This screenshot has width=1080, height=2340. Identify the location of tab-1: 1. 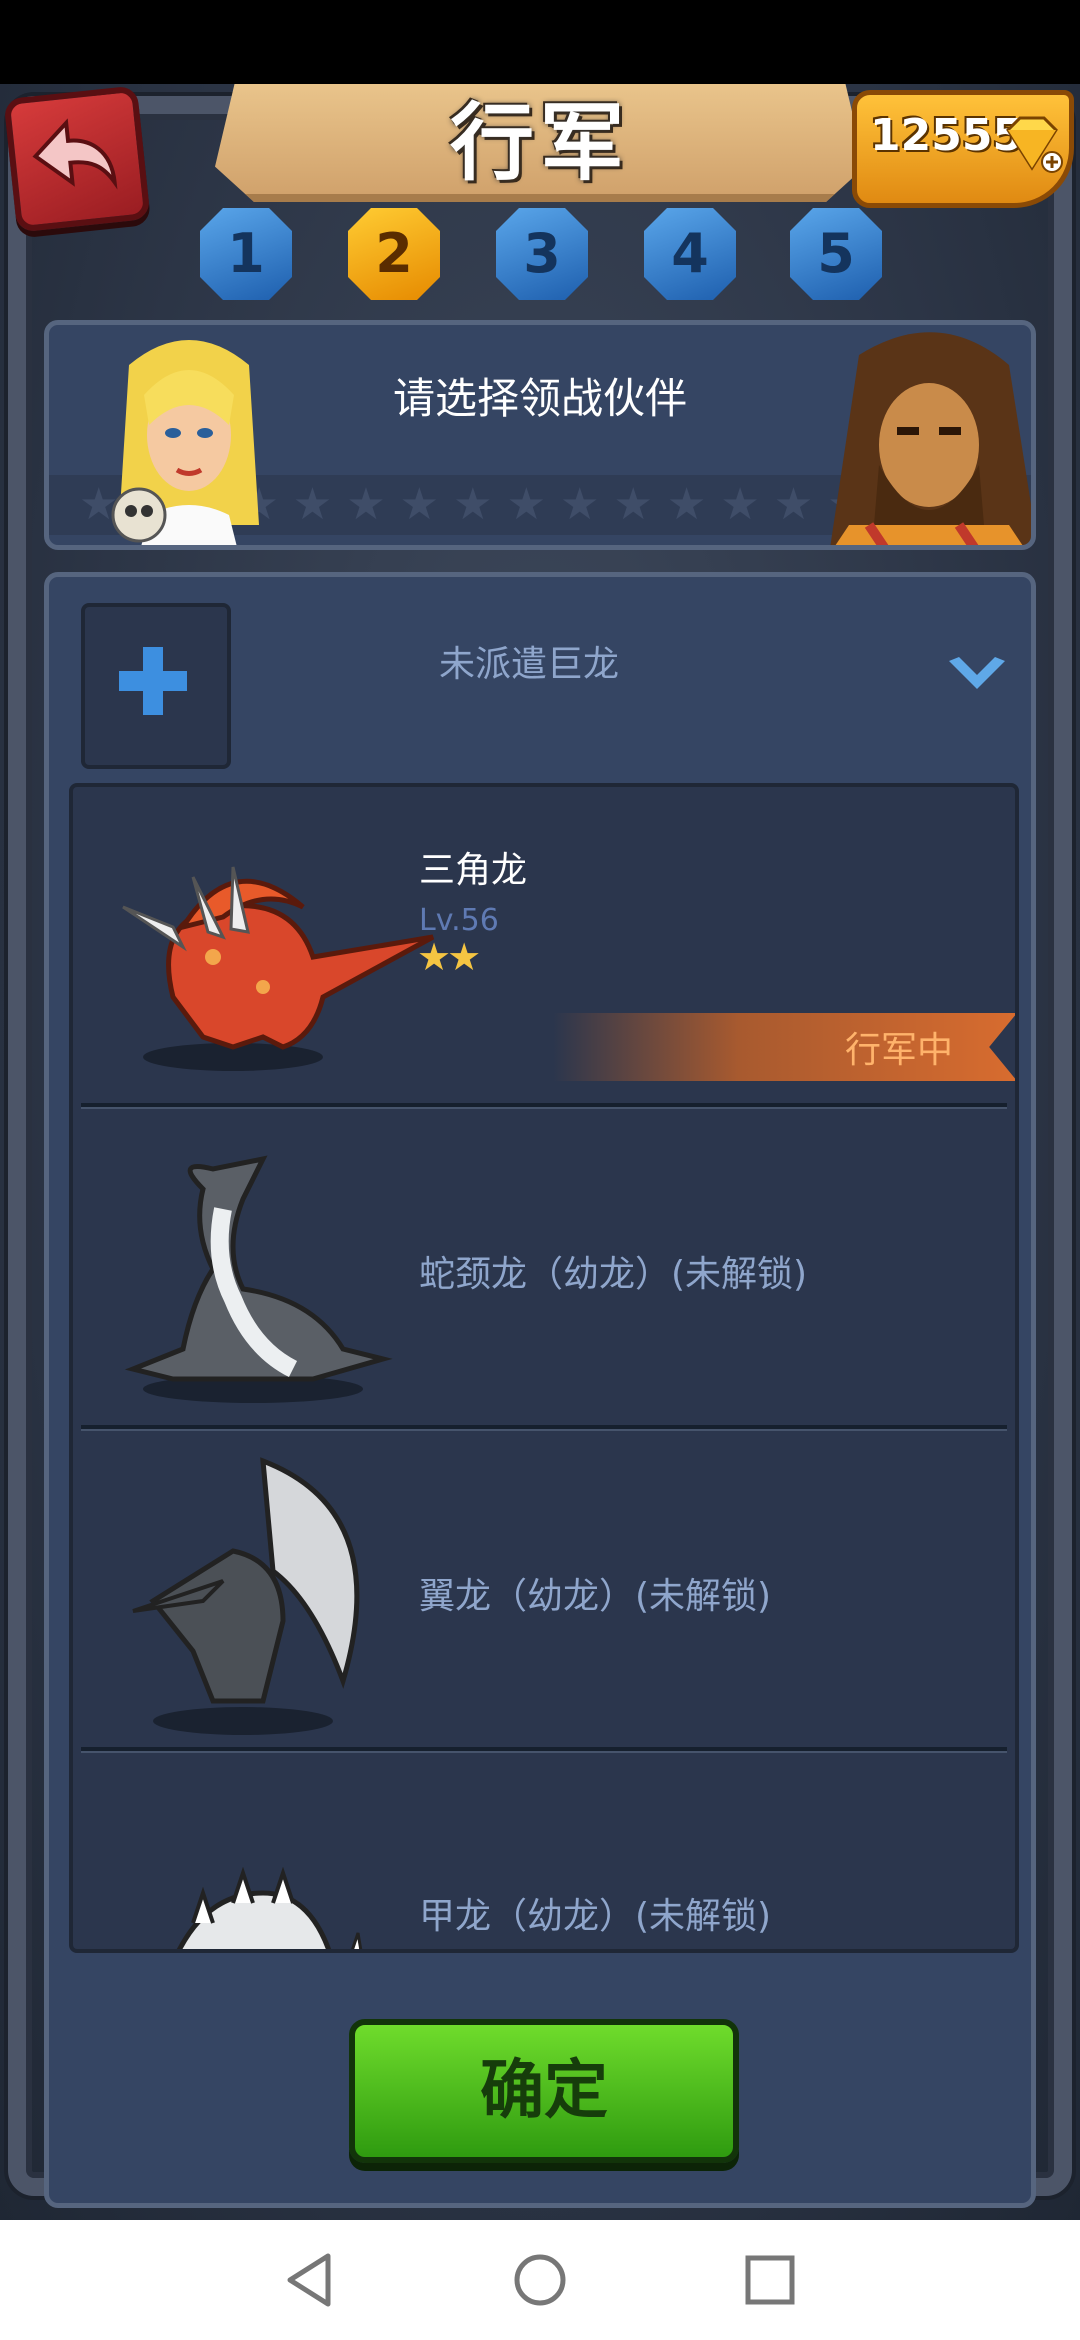
(246, 254).